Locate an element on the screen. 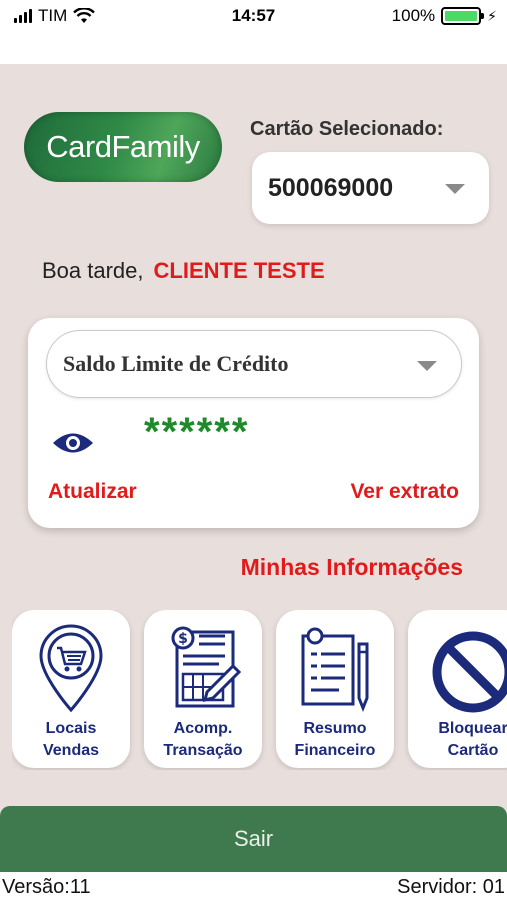 The height and width of the screenshot is (900, 507). greeting: Boa tarde, CLIENTE TESTE is located at coordinates (183, 271).